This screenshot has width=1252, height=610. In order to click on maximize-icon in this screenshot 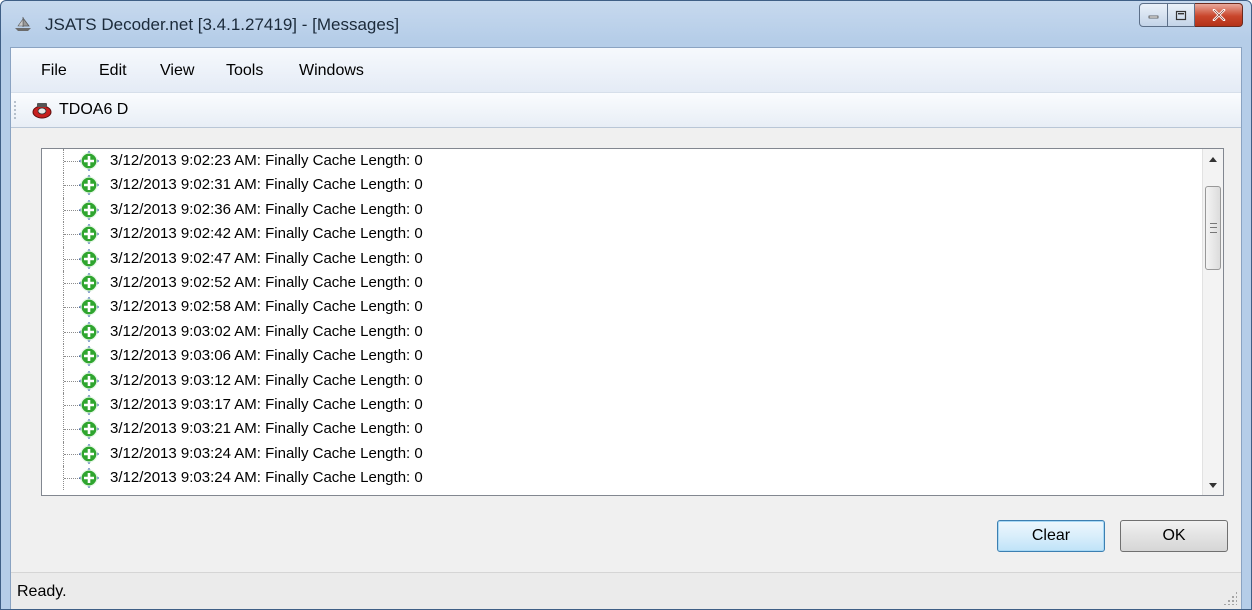, I will do `click(1181, 15)`.